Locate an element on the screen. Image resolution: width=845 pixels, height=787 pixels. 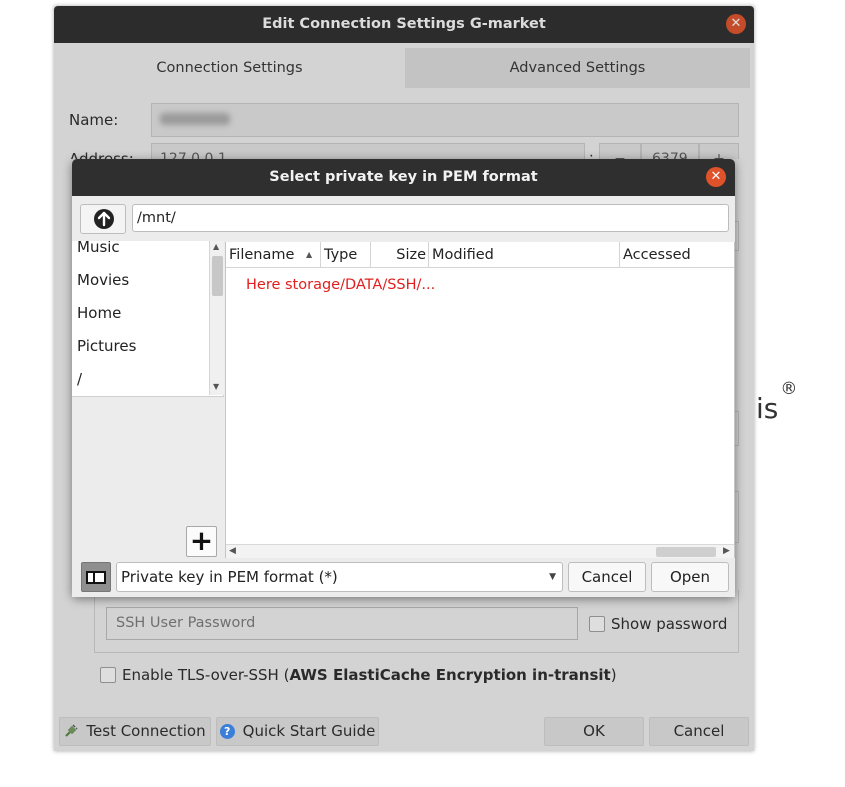
ssh-key-field-edge is located at coordinates (737, 517).